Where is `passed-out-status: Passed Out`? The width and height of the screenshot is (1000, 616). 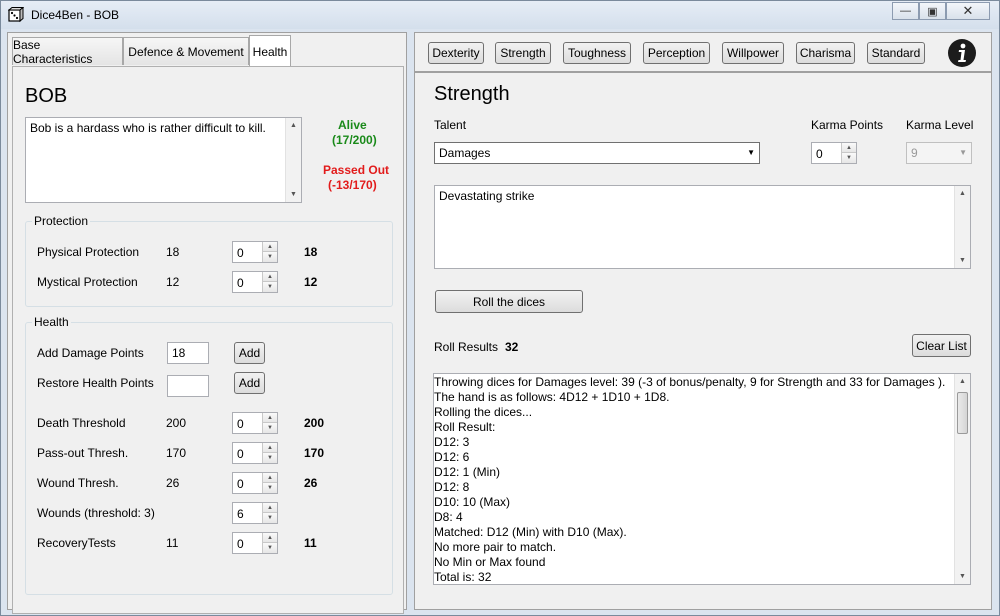 passed-out-status: Passed Out is located at coordinates (356, 170).